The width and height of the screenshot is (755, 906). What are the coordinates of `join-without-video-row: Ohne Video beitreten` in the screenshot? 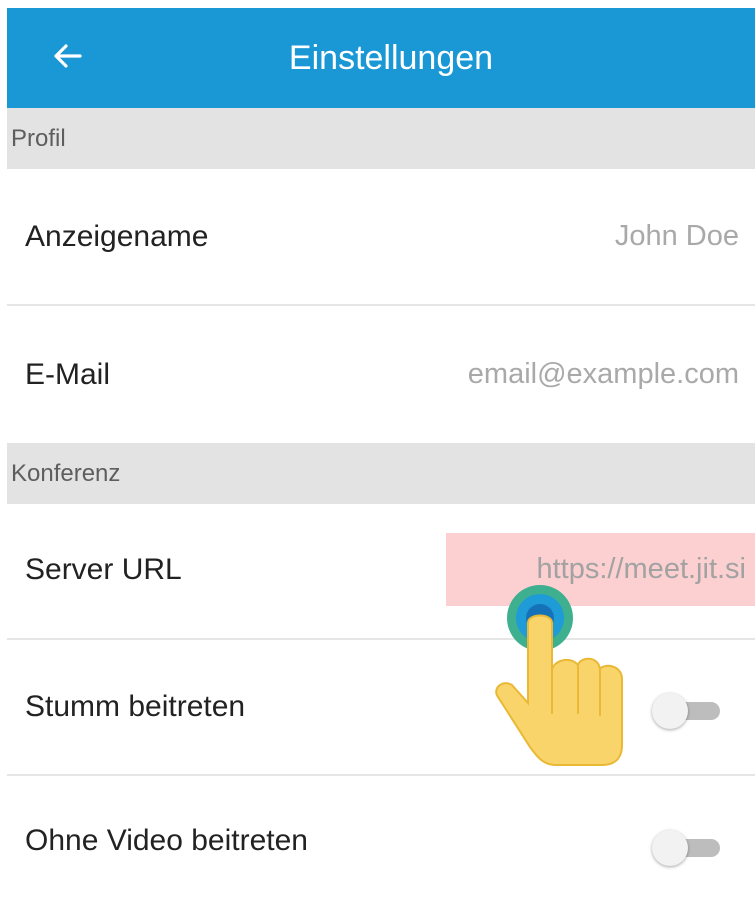 It's located at (381, 841).